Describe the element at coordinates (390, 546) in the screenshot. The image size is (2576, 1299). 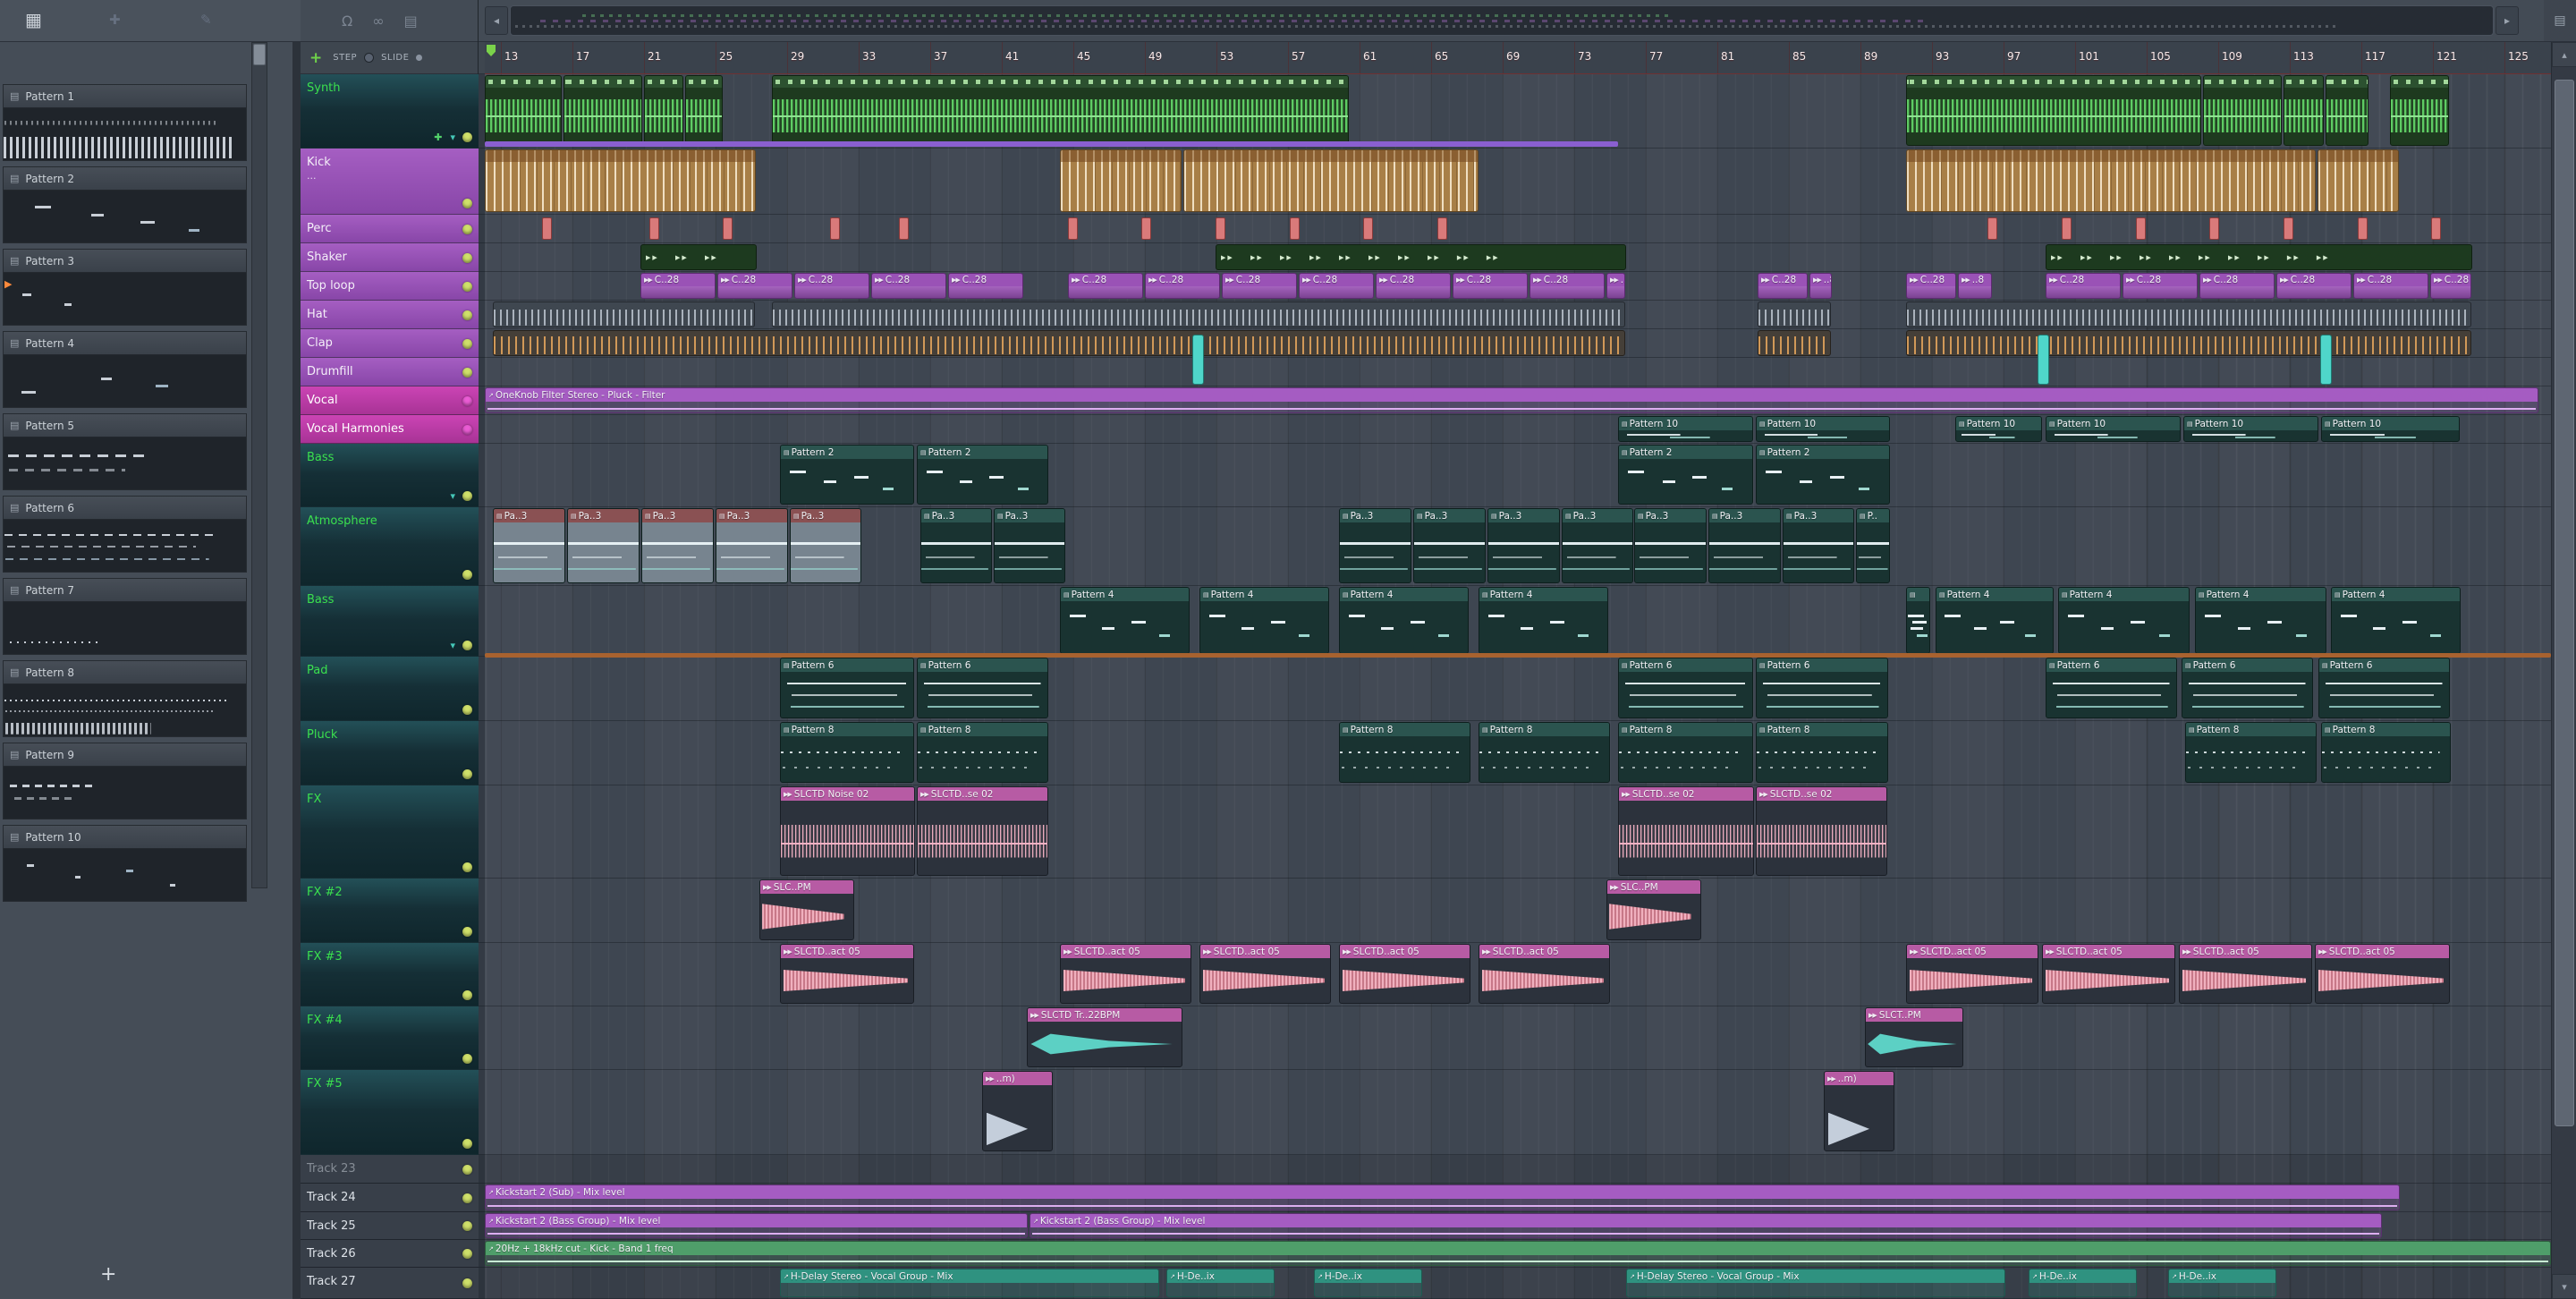
I see `track-header-atmosphere-12: Atmosphere` at that location.